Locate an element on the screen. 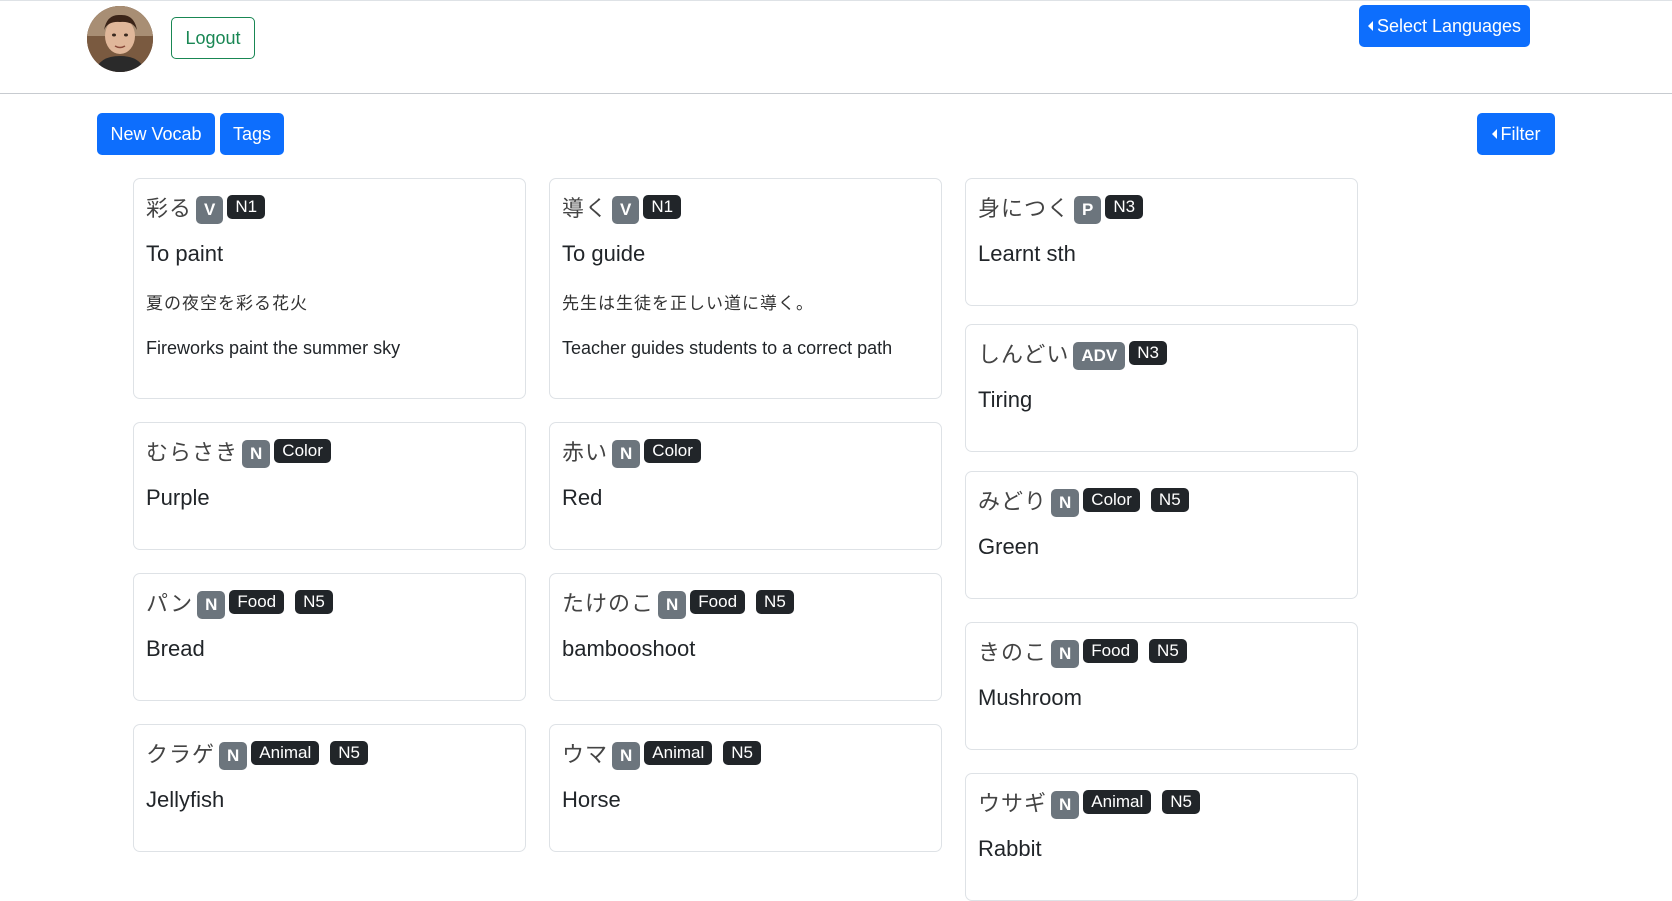 The height and width of the screenshot is (901, 1672). vocab-card: むらさき N Color Purple is located at coordinates (329, 486).